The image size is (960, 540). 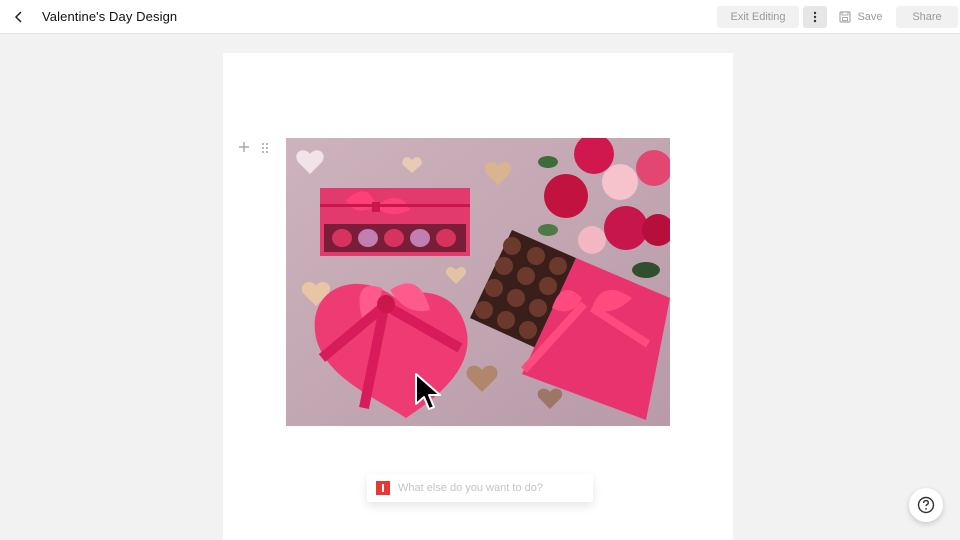 I want to click on help-button, so click(x=926, y=505).